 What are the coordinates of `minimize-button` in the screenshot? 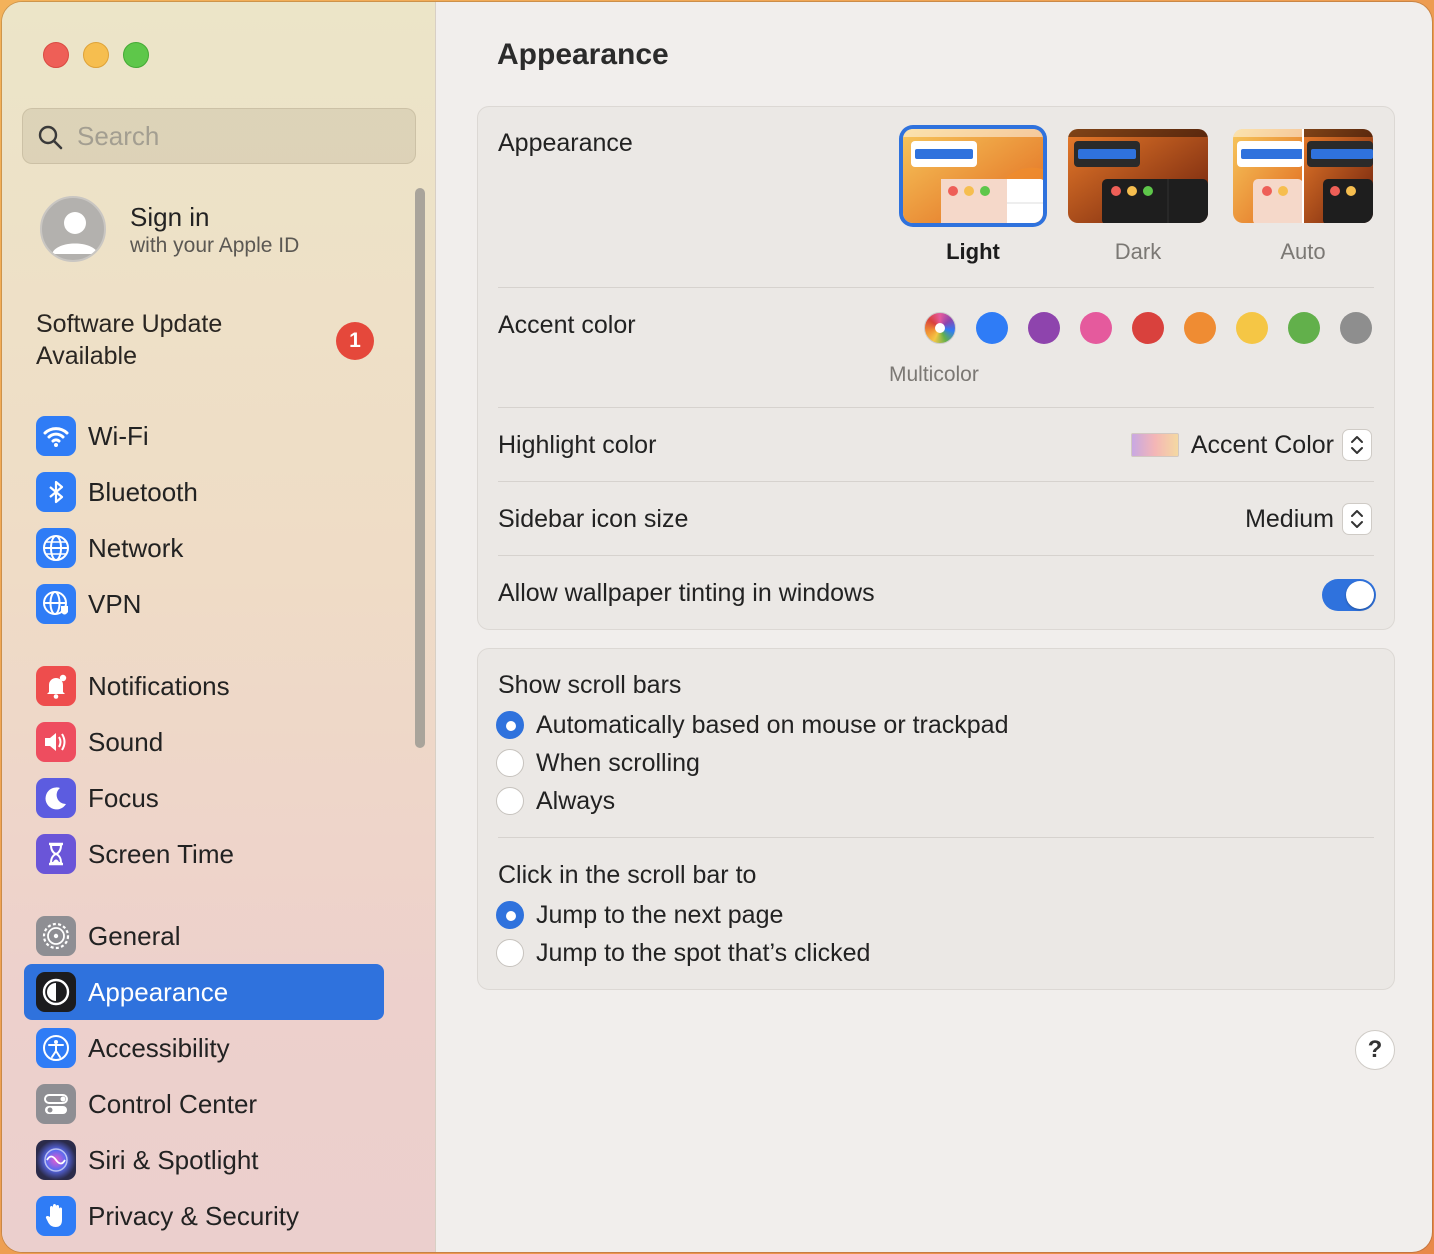 It's located at (96, 55).